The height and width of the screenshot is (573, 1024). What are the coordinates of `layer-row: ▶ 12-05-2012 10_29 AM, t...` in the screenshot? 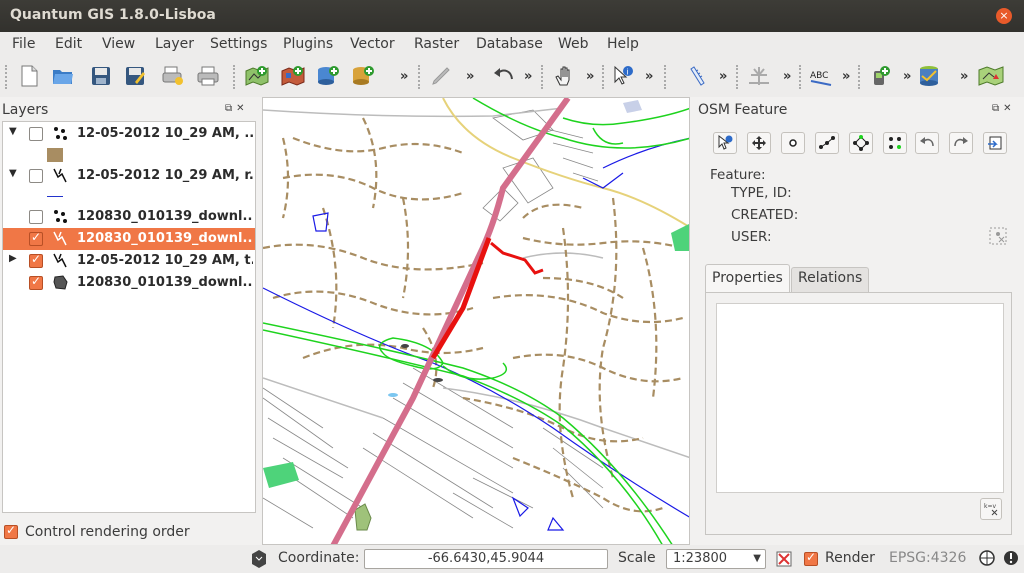 It's located at (129, 261).